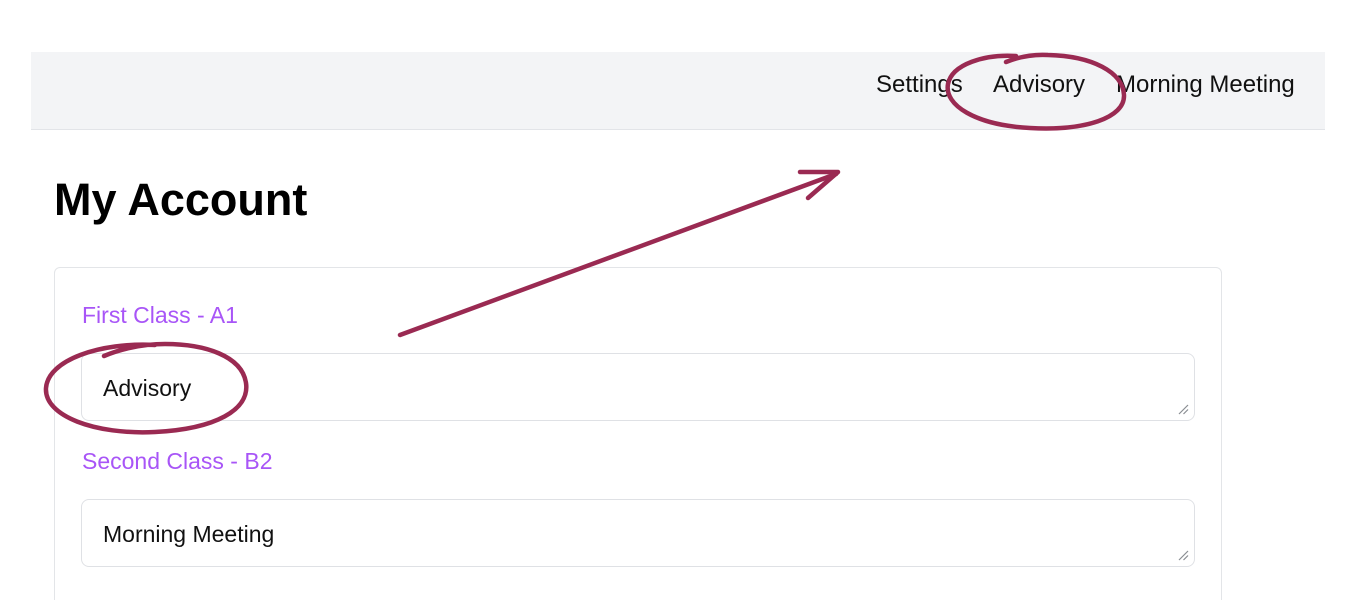  Describe the element at coordinates (919, 85) in the screenshot. I see `nav-item-settings: Settings` at that location.